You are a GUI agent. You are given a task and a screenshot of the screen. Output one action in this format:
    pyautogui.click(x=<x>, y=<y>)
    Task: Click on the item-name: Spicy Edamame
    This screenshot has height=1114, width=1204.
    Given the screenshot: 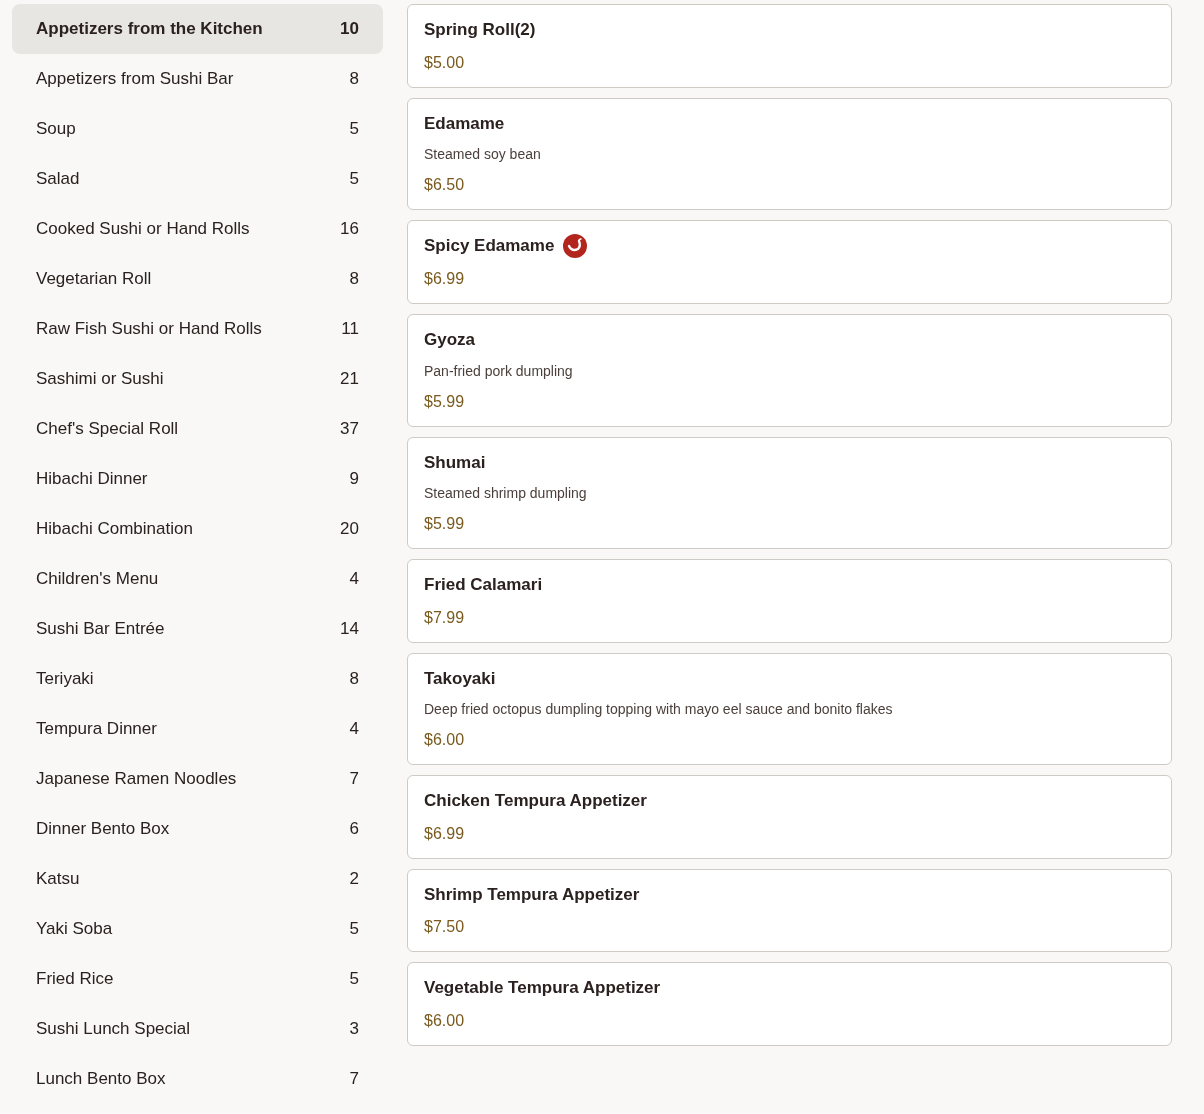 What is the action you would take?
    pyautogui.click(x=489, y=246)
    